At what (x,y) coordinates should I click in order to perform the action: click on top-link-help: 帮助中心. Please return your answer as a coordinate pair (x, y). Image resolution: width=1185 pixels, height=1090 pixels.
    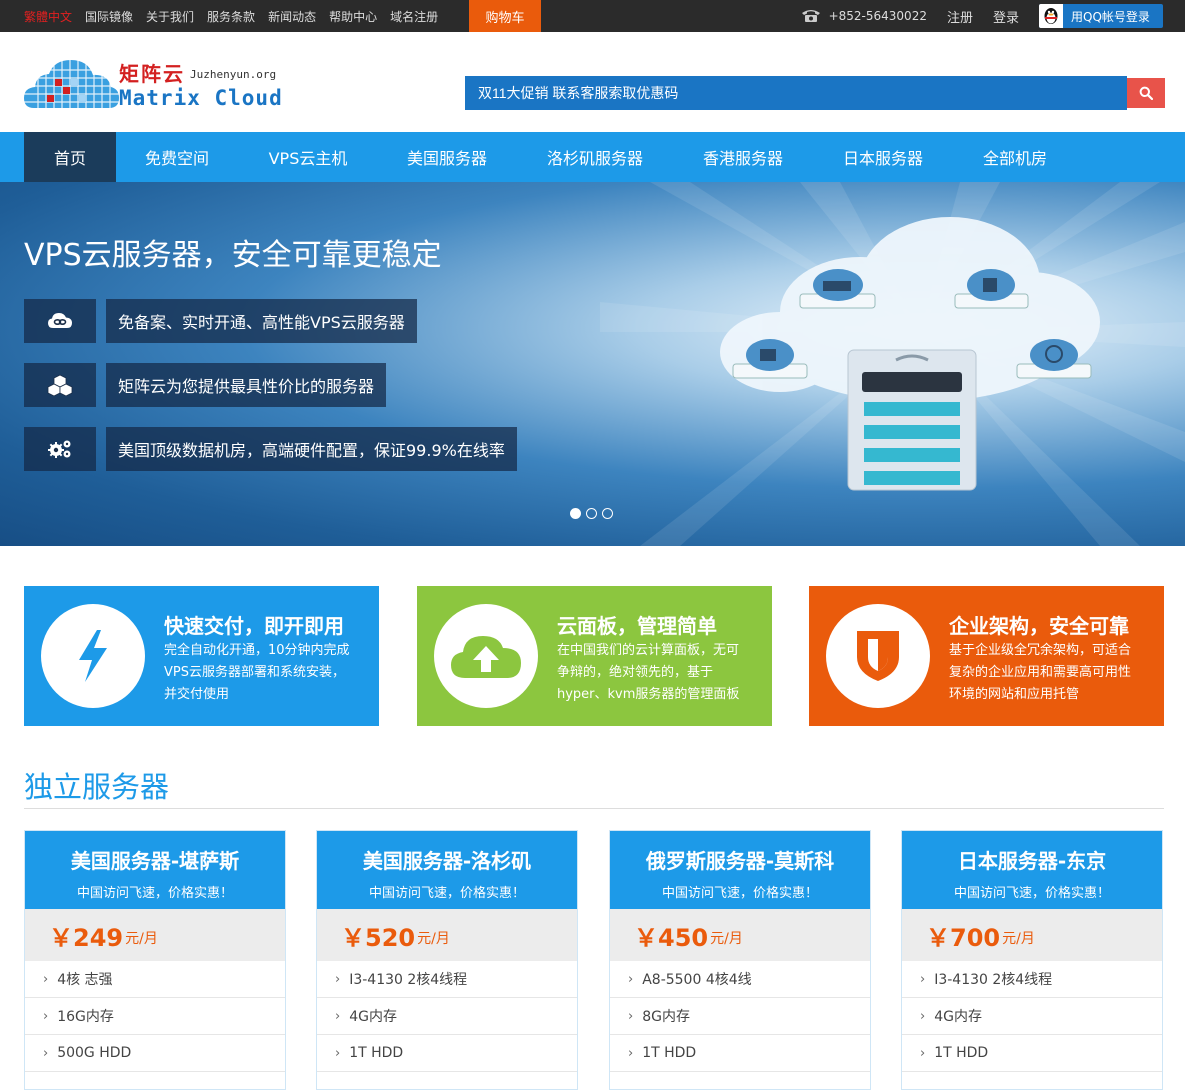
    Looking at the image, I should click on (353, 16).